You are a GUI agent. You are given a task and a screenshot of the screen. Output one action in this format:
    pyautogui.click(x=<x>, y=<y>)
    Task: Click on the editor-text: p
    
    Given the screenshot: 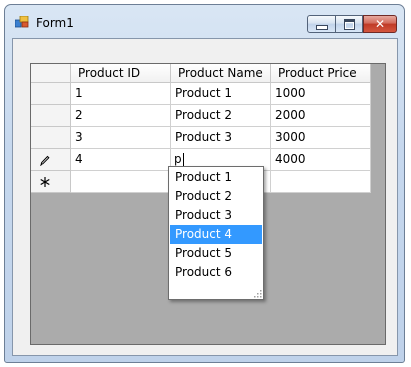 What is the action you would take?
    pyautogui.click(x=178, y=159)
    